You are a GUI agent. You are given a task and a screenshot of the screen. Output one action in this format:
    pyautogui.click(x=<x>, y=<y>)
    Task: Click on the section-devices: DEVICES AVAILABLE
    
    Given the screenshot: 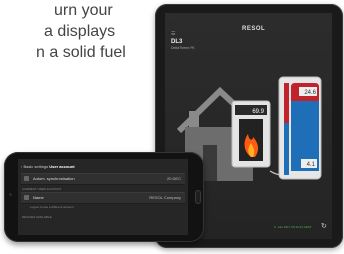 What is the action you would take?
    pyautogui.click(x=37, y=217)
    